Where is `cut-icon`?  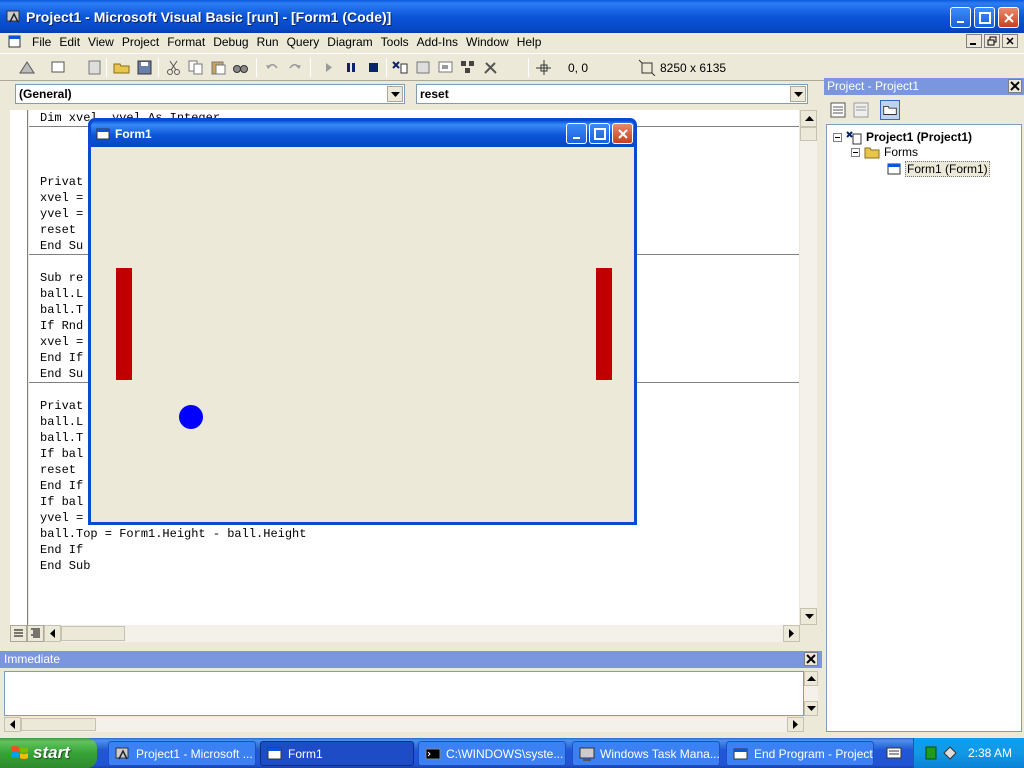
cut-icon is located at coordinates (174, 67).